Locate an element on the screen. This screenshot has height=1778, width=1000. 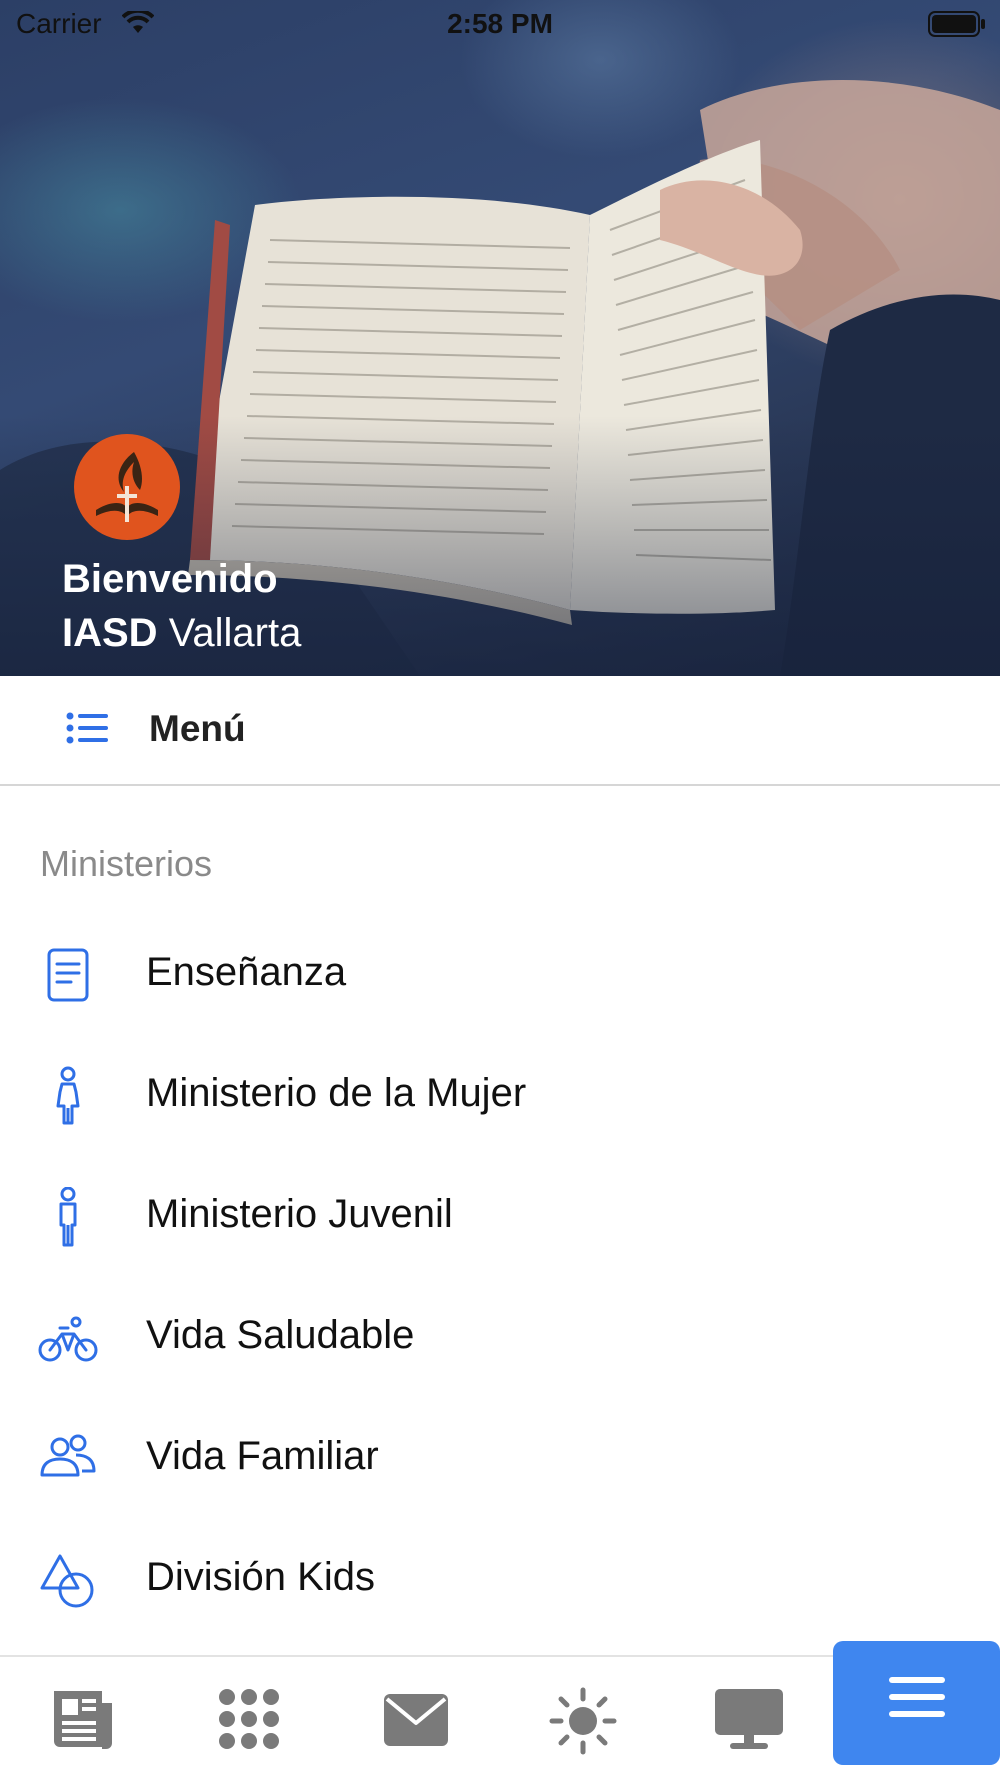
menu-item-label: Vida Saludable is located at coordinates (280, 1335).